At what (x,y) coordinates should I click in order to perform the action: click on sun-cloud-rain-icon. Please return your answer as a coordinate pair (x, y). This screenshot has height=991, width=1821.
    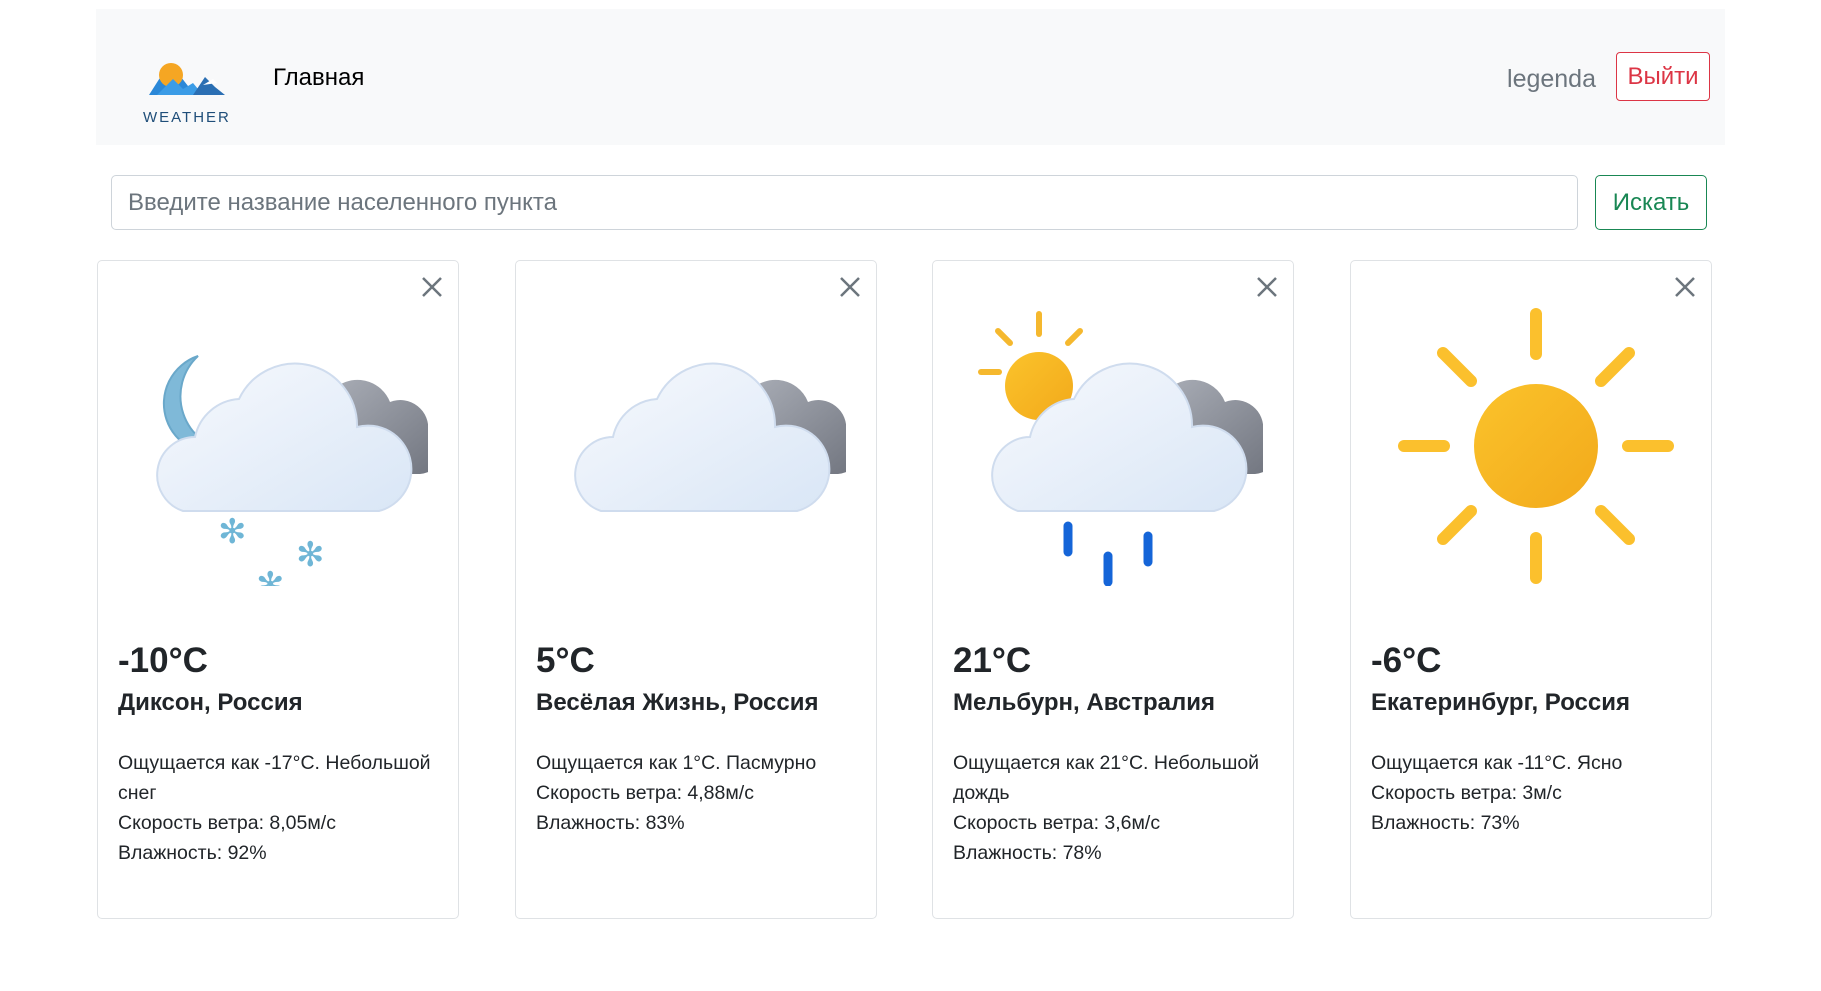
    Looking at the image, I should click on (1120, 448).